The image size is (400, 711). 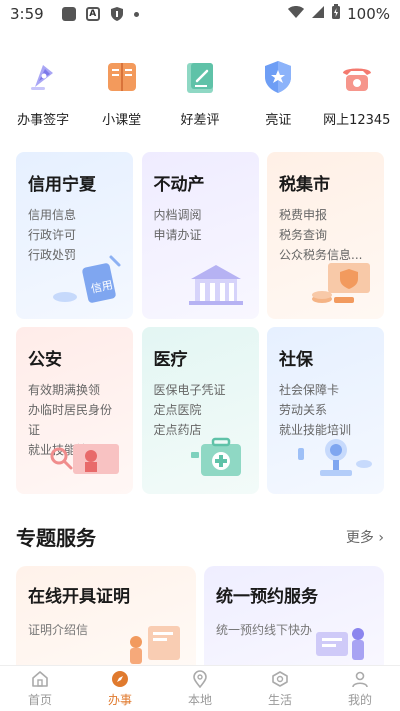 I want to click on special-services-row: 在线开具证明 证明介绍信 统一预约服务 统一预约线下快办, so click(x=200, y=621).